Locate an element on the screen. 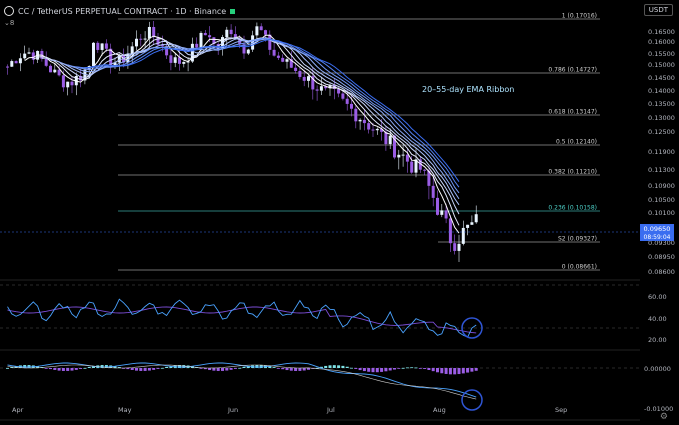 Image resolution: width=679 pixels, height=425 pixels. time-axis-label: Jun is located at coordinates (232, 410).